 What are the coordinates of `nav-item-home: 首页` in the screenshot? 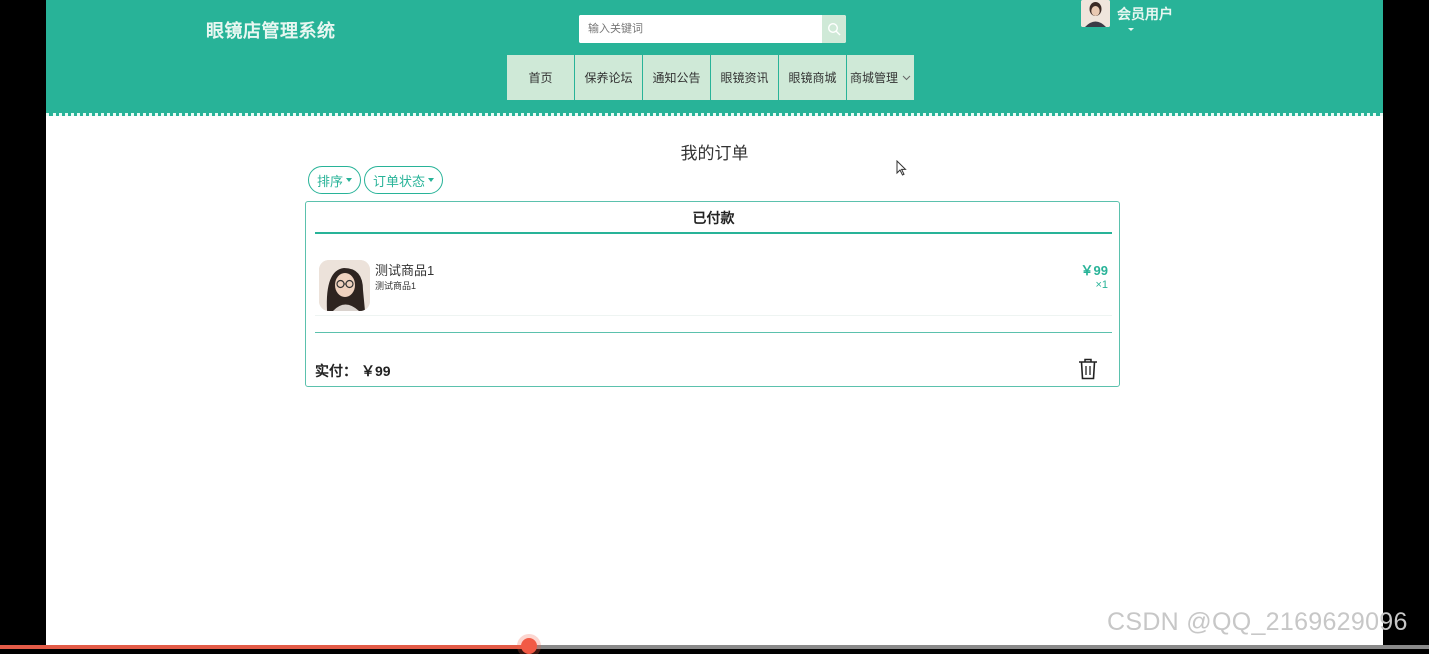 It's located at (540, 77).